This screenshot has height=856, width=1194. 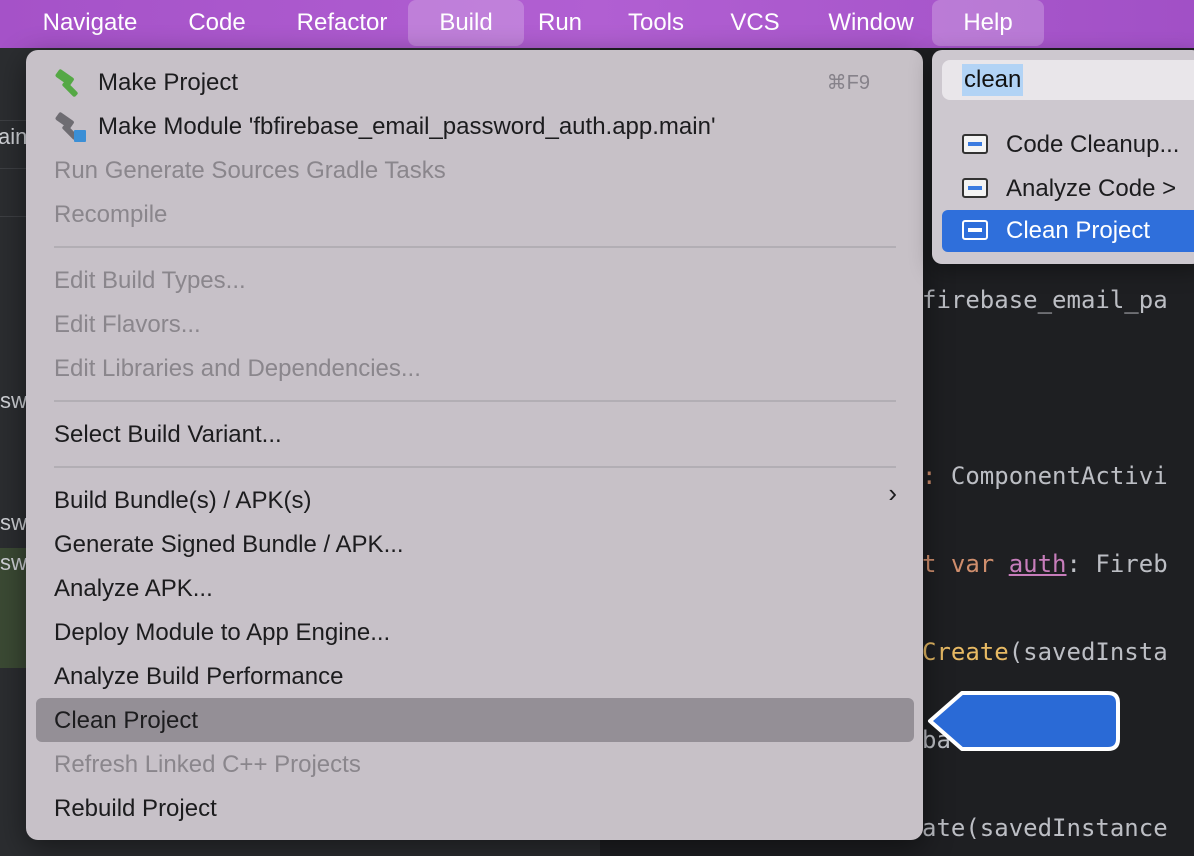 What do you see at coordinates (871, 23) in the screenshot?
I see `menu-window: Window` at bounding box center [871, 23].